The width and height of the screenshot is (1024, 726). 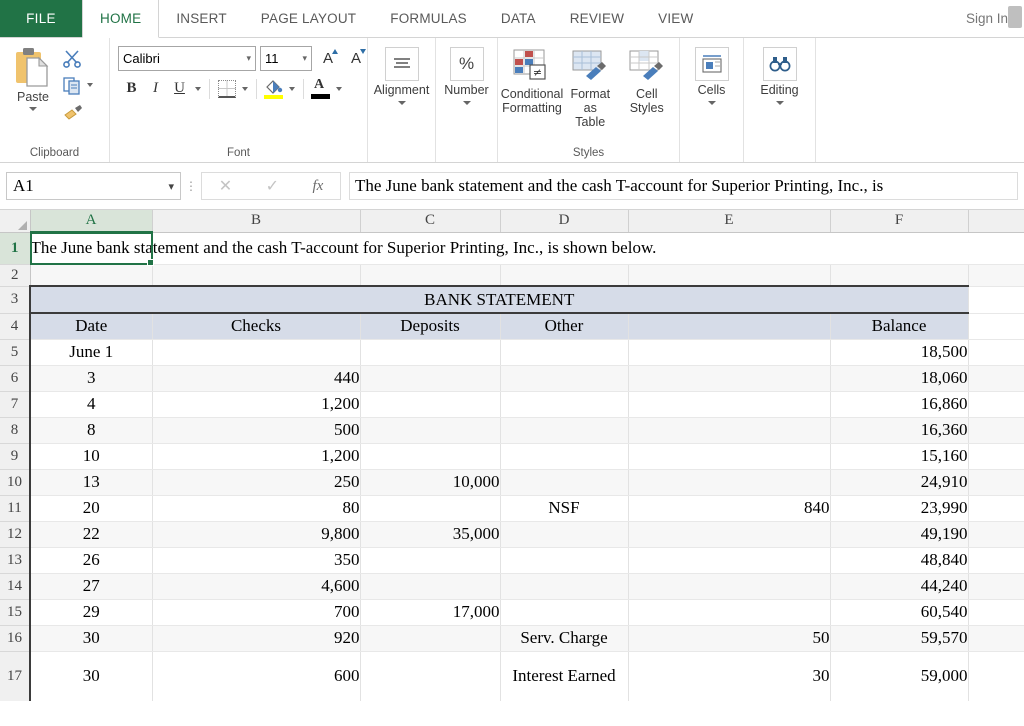 I want to click on cell-g13, so click(x=996, y=560).